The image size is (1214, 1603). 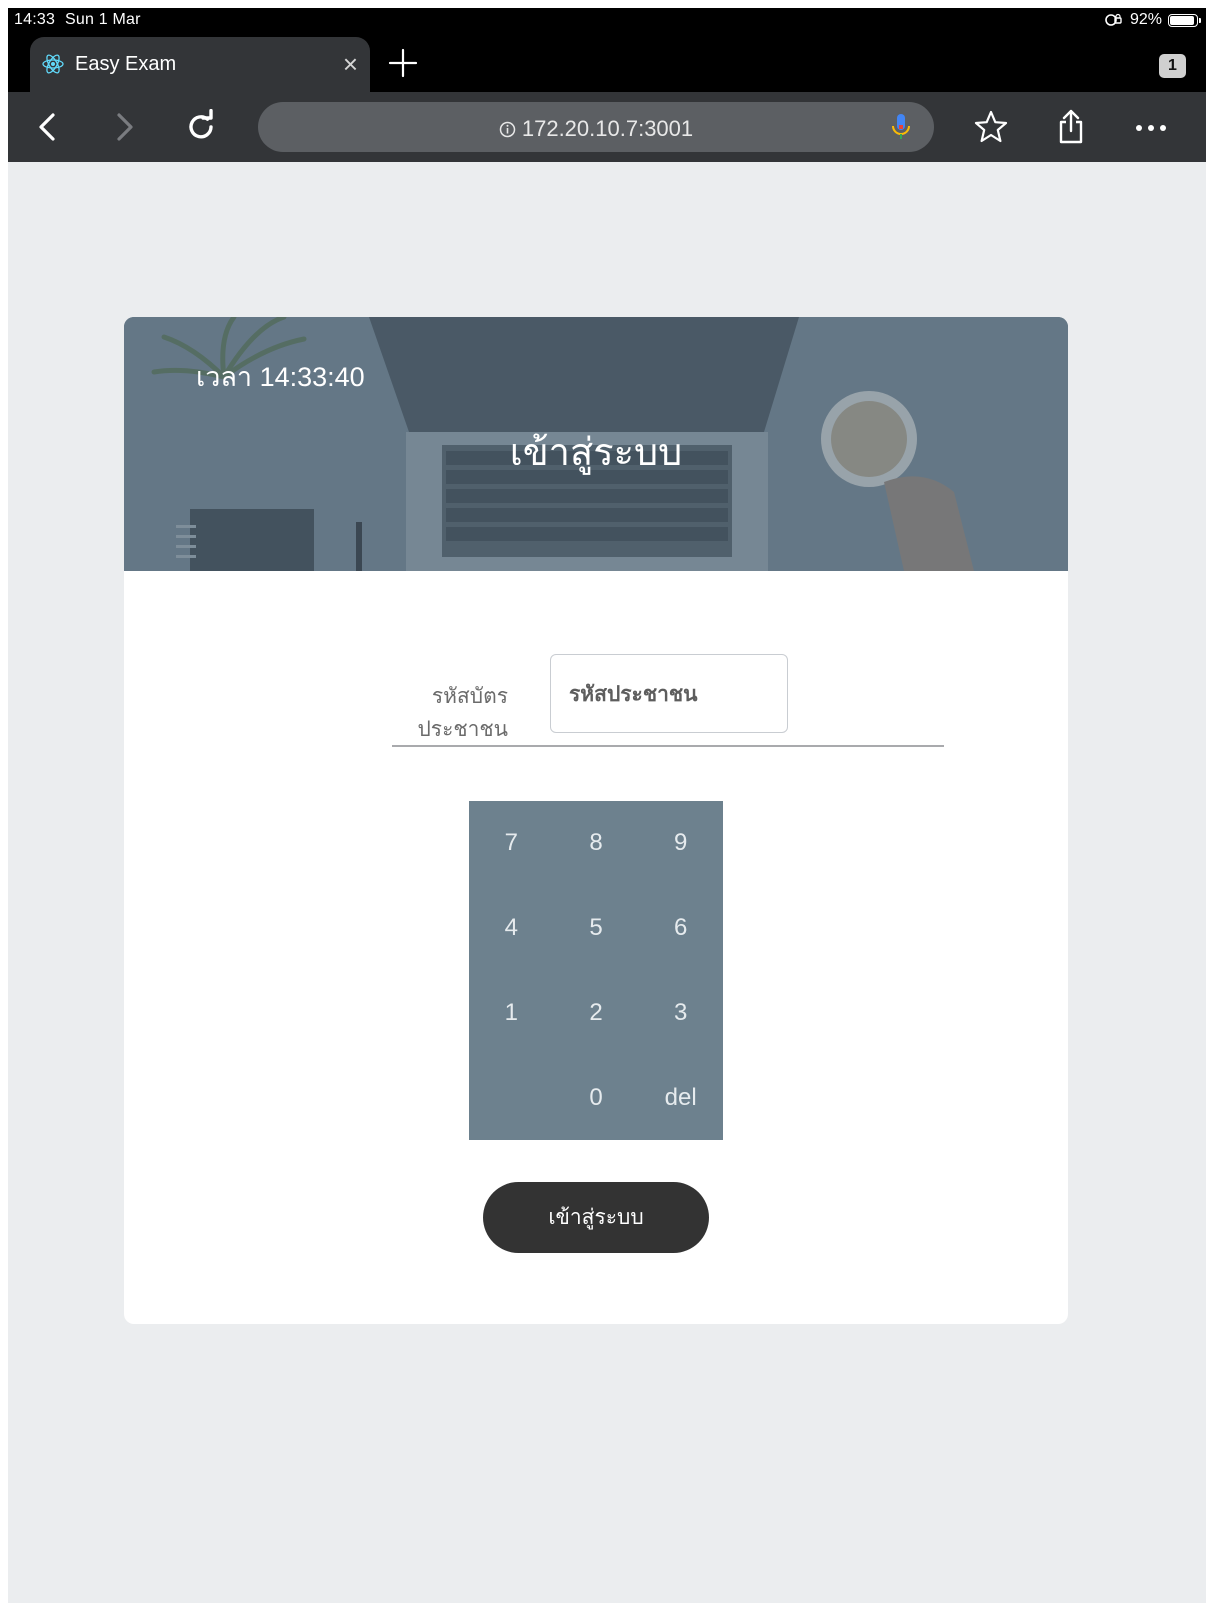 I want to click on address-bar: 172.20.10.7:3001, so click(x=596, y=127).